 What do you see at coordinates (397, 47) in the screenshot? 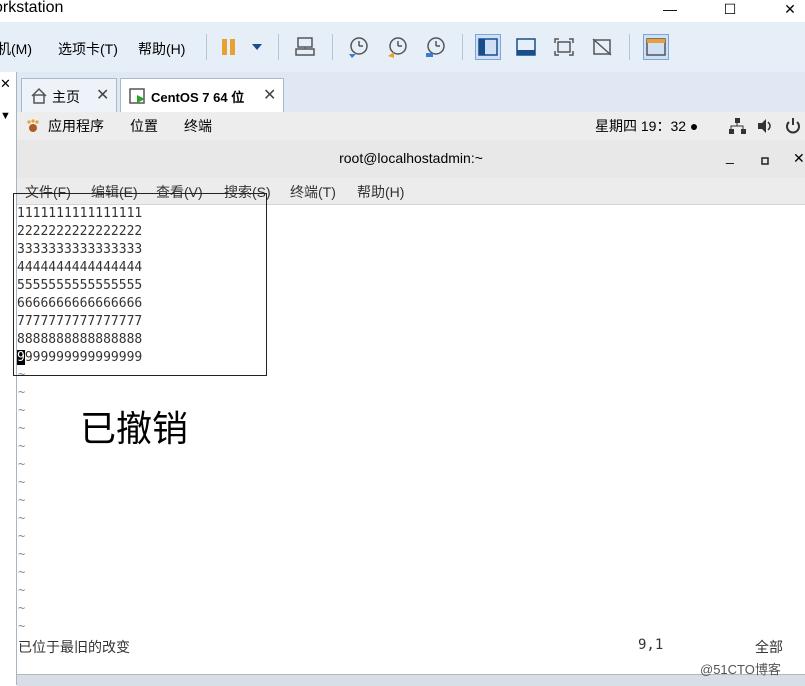
I see `revert-snapshot-icon` at bounding box center [397, 47].